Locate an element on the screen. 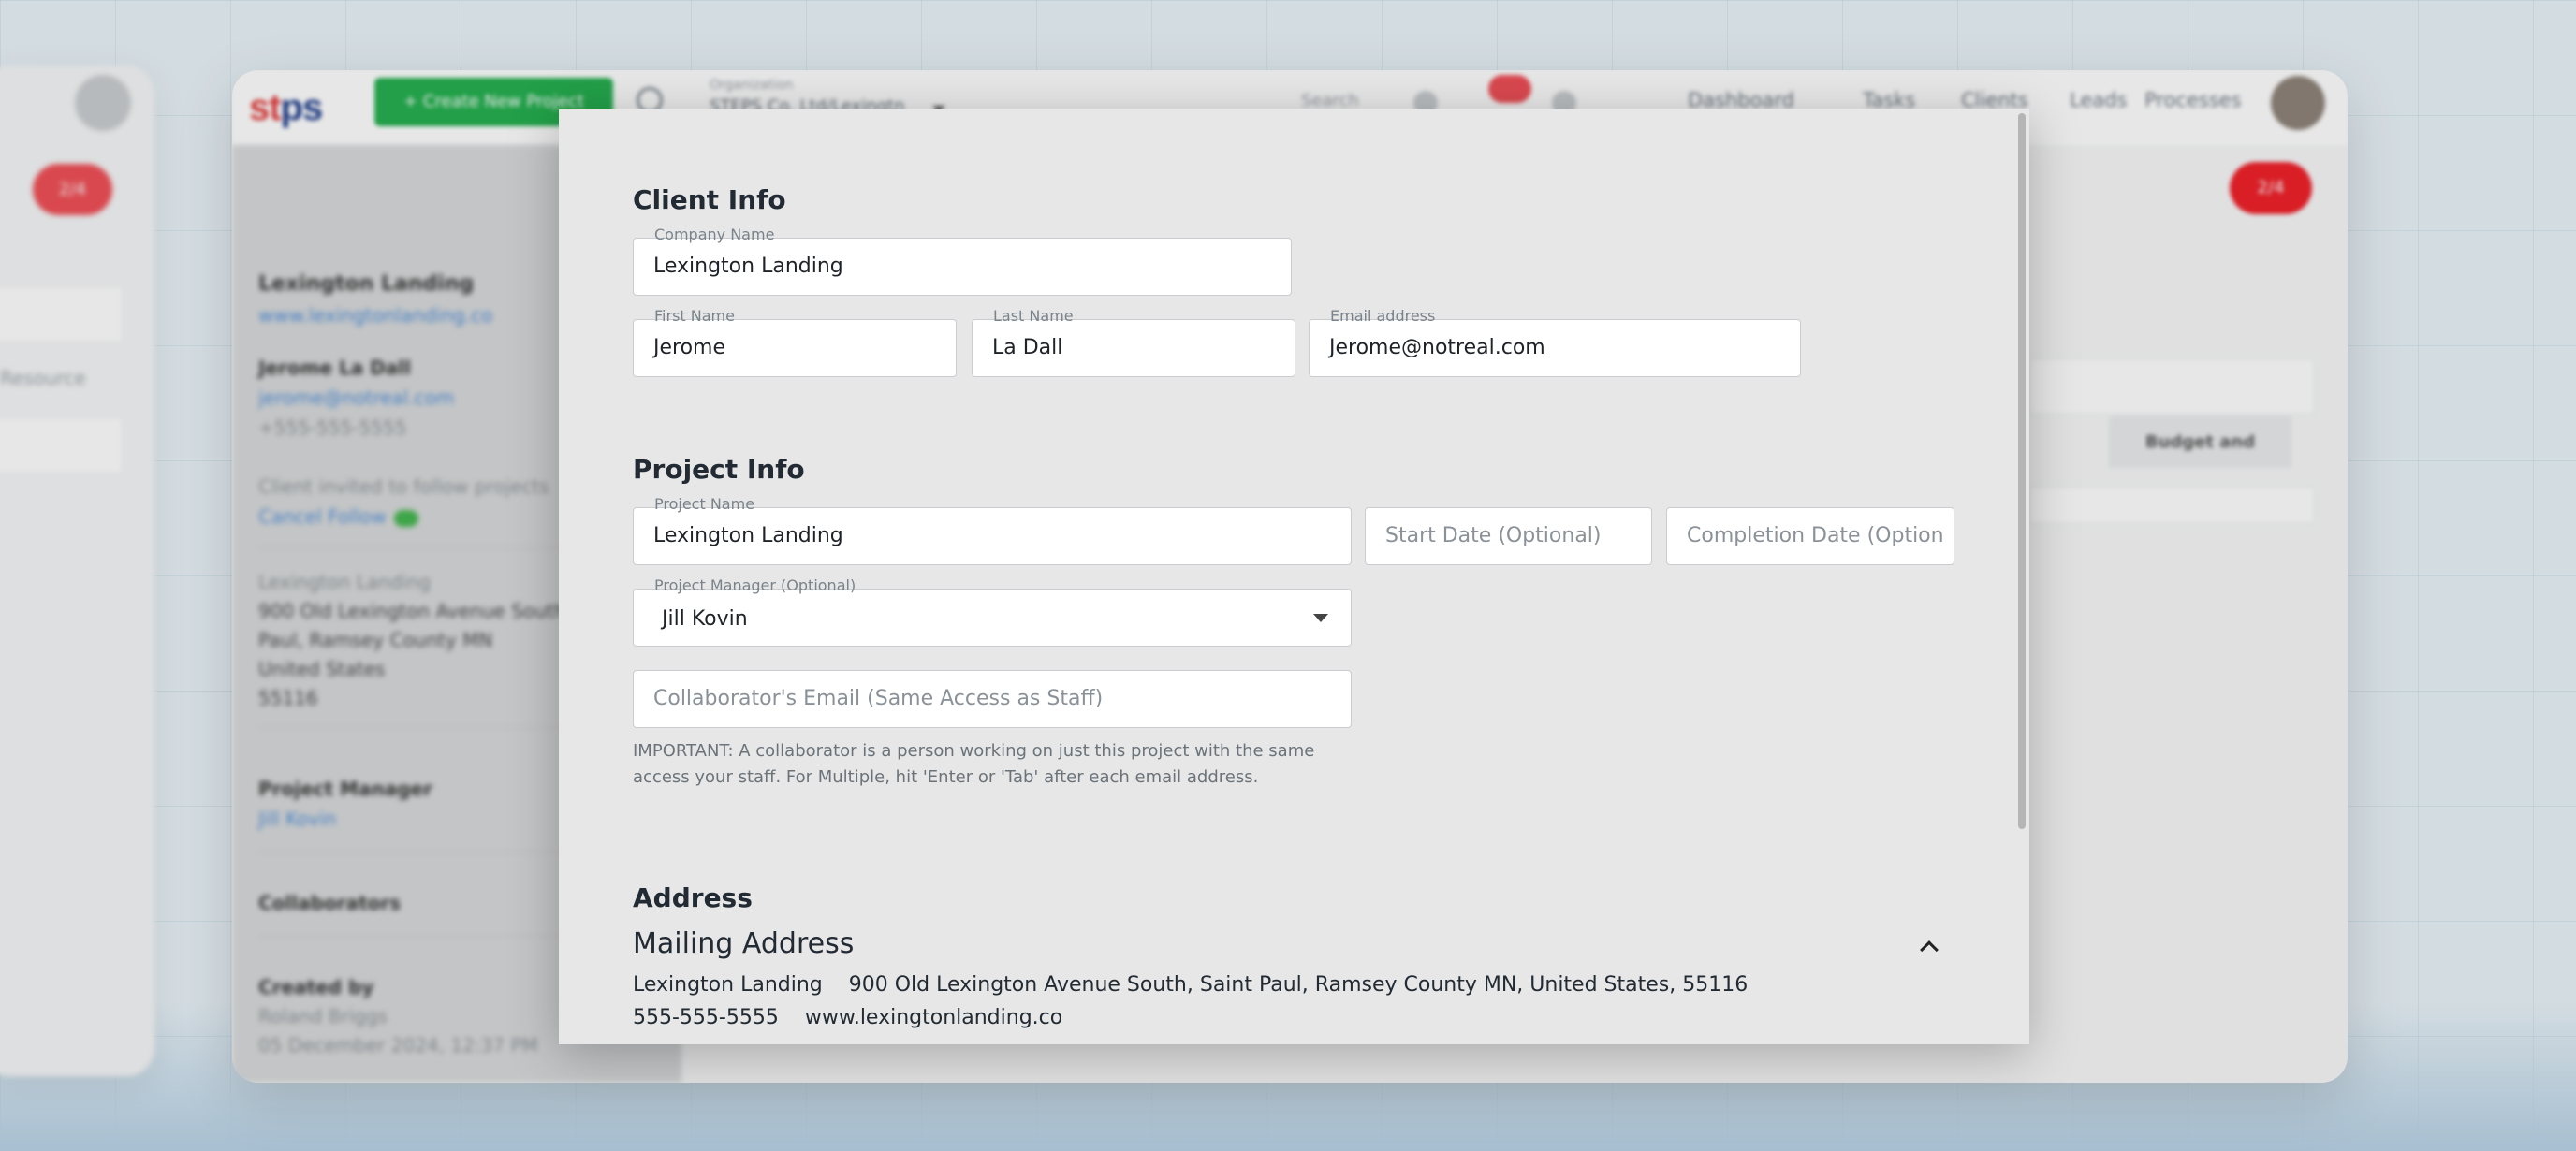 The height and width of the screenshot is (1151, 2576). address-line: Lexington Landing is located at coordinates (345, 582).